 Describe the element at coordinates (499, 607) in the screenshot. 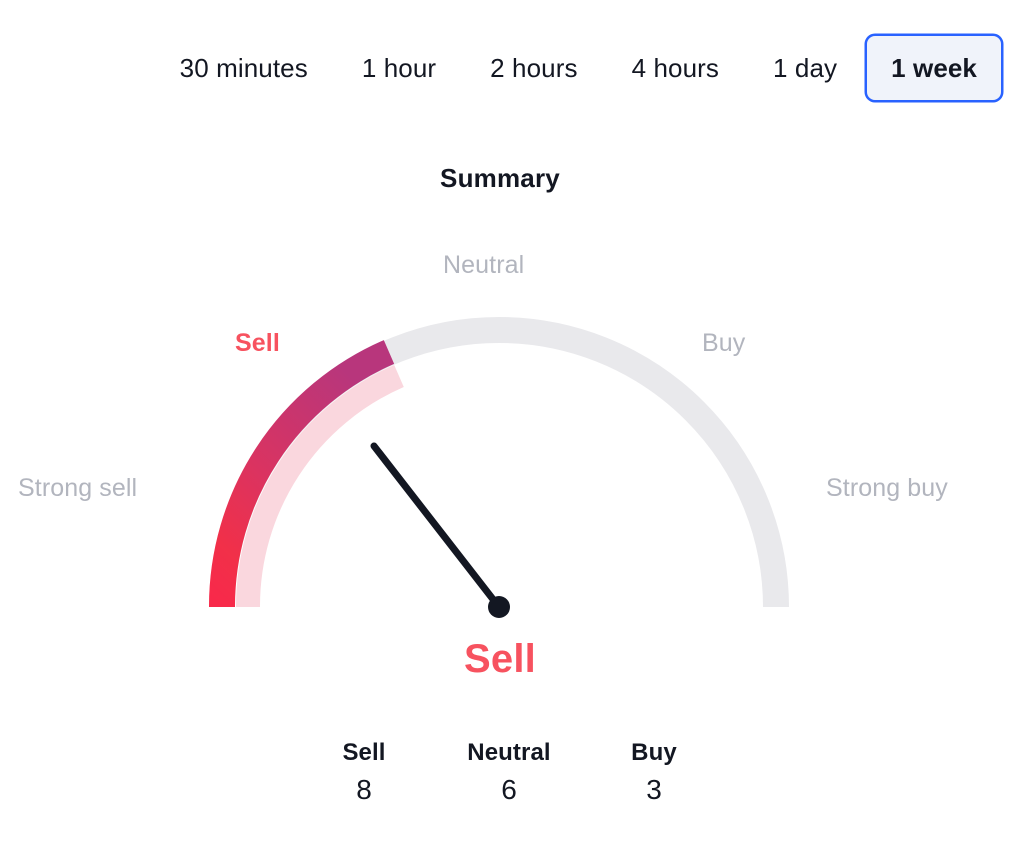

I see `gauge-needle-pivot` at that location.